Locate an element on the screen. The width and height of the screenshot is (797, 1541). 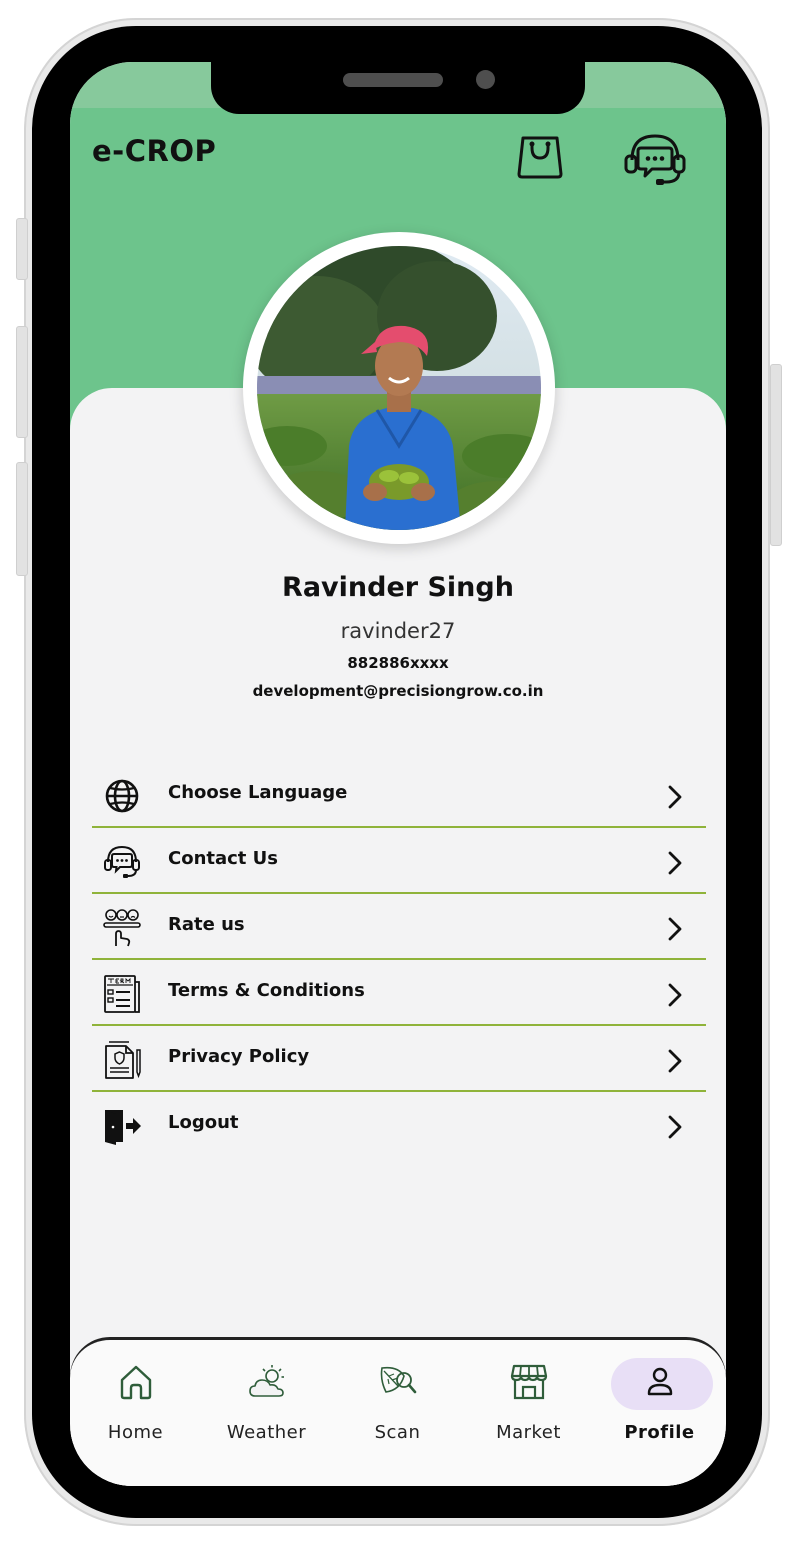
storefront-icon is located at coordinates (529, 1382).